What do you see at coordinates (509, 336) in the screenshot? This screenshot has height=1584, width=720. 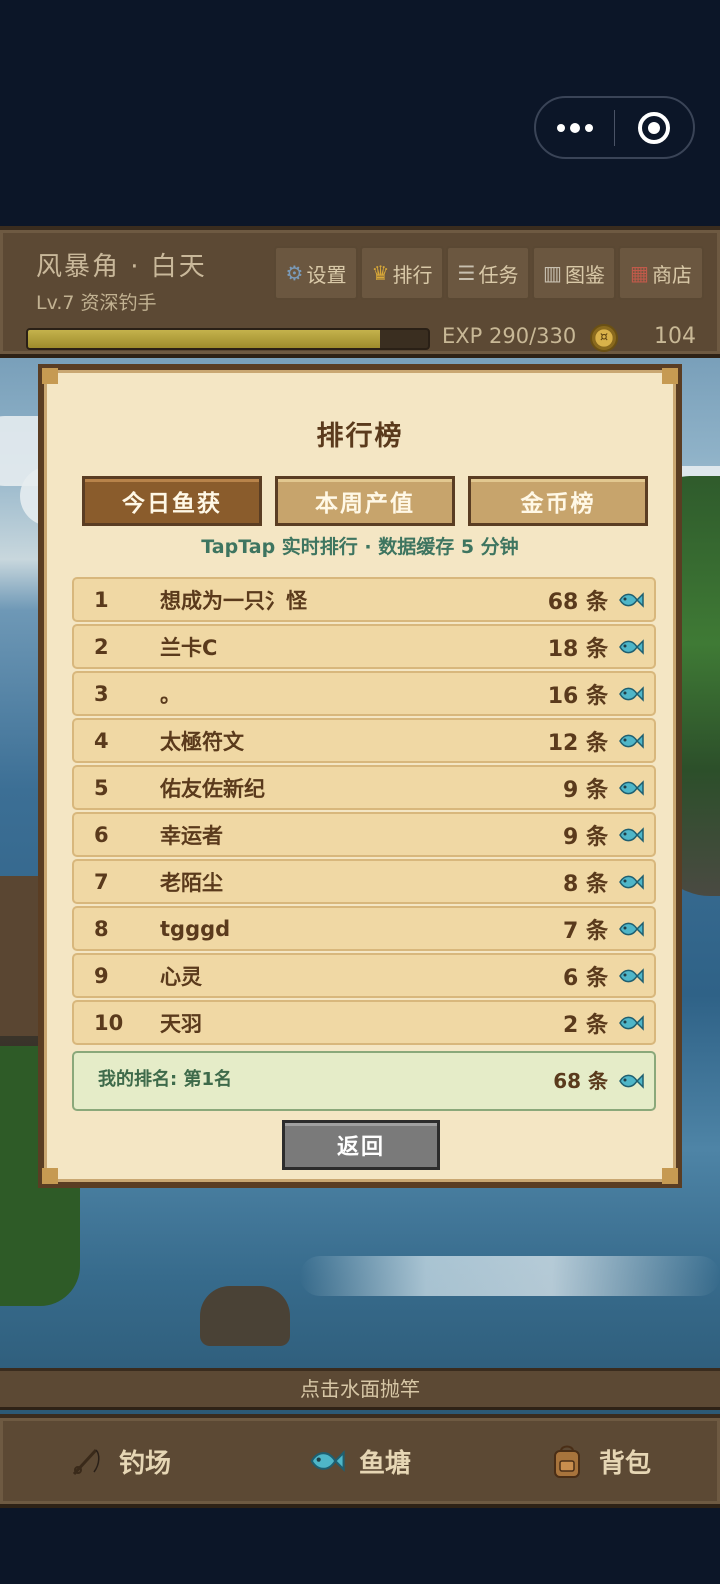 I see `exp-text: EXP 290/330` at bounding box center [509, 336].